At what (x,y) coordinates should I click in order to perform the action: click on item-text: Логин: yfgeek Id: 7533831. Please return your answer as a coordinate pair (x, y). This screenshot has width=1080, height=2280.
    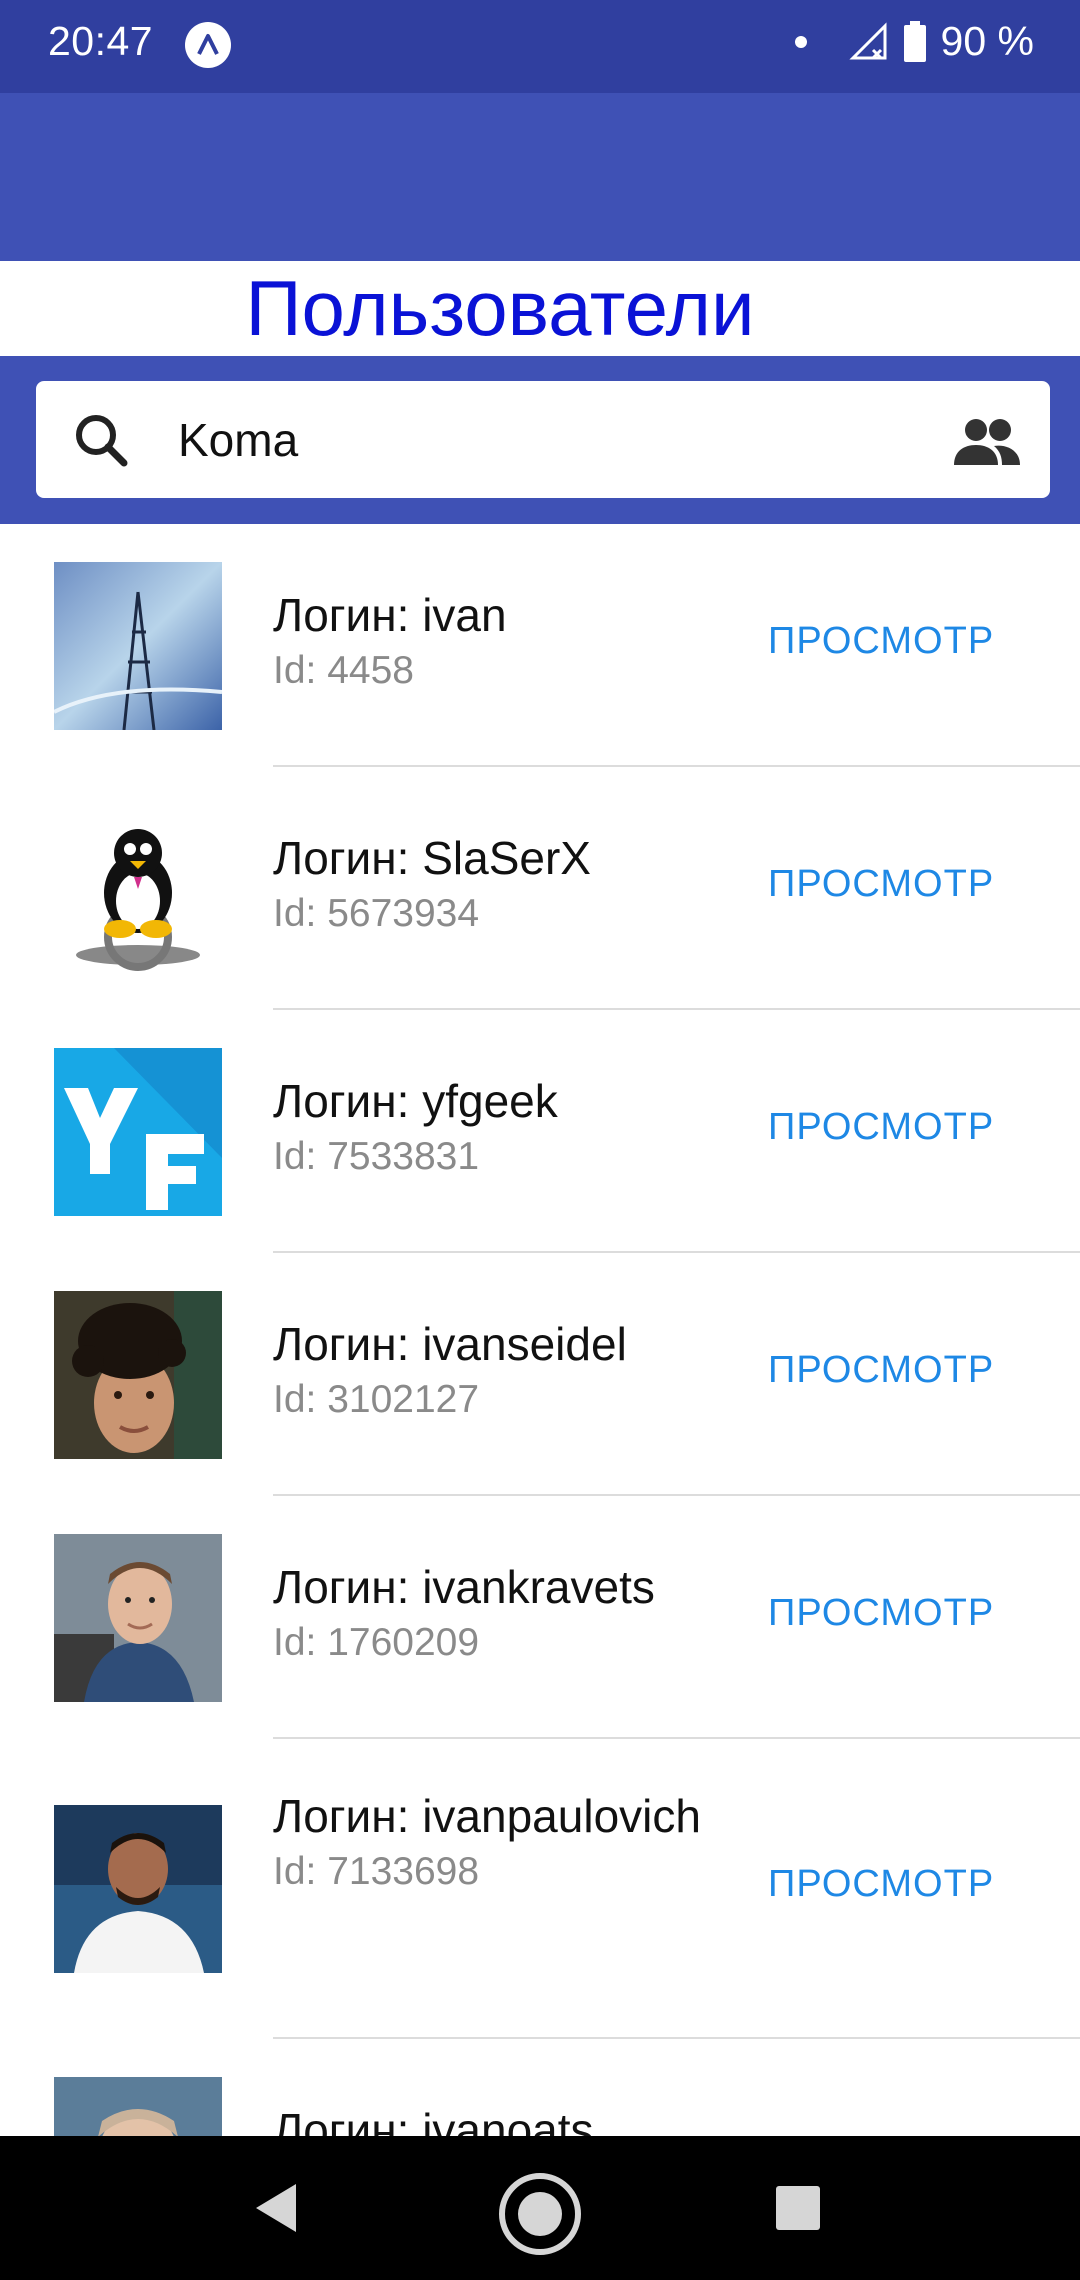
    Looking at the image, I should click on (503, 1127).